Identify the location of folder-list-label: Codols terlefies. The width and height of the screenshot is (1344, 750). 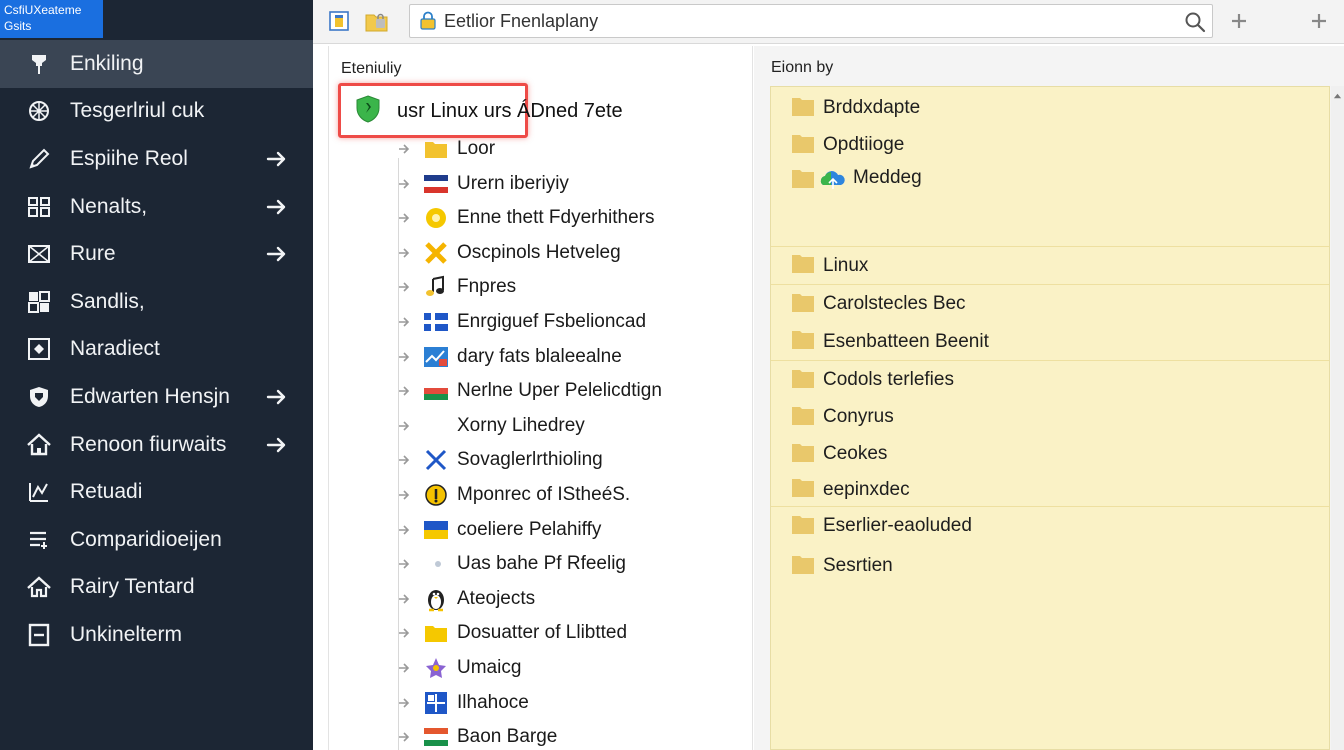
(888, 379).